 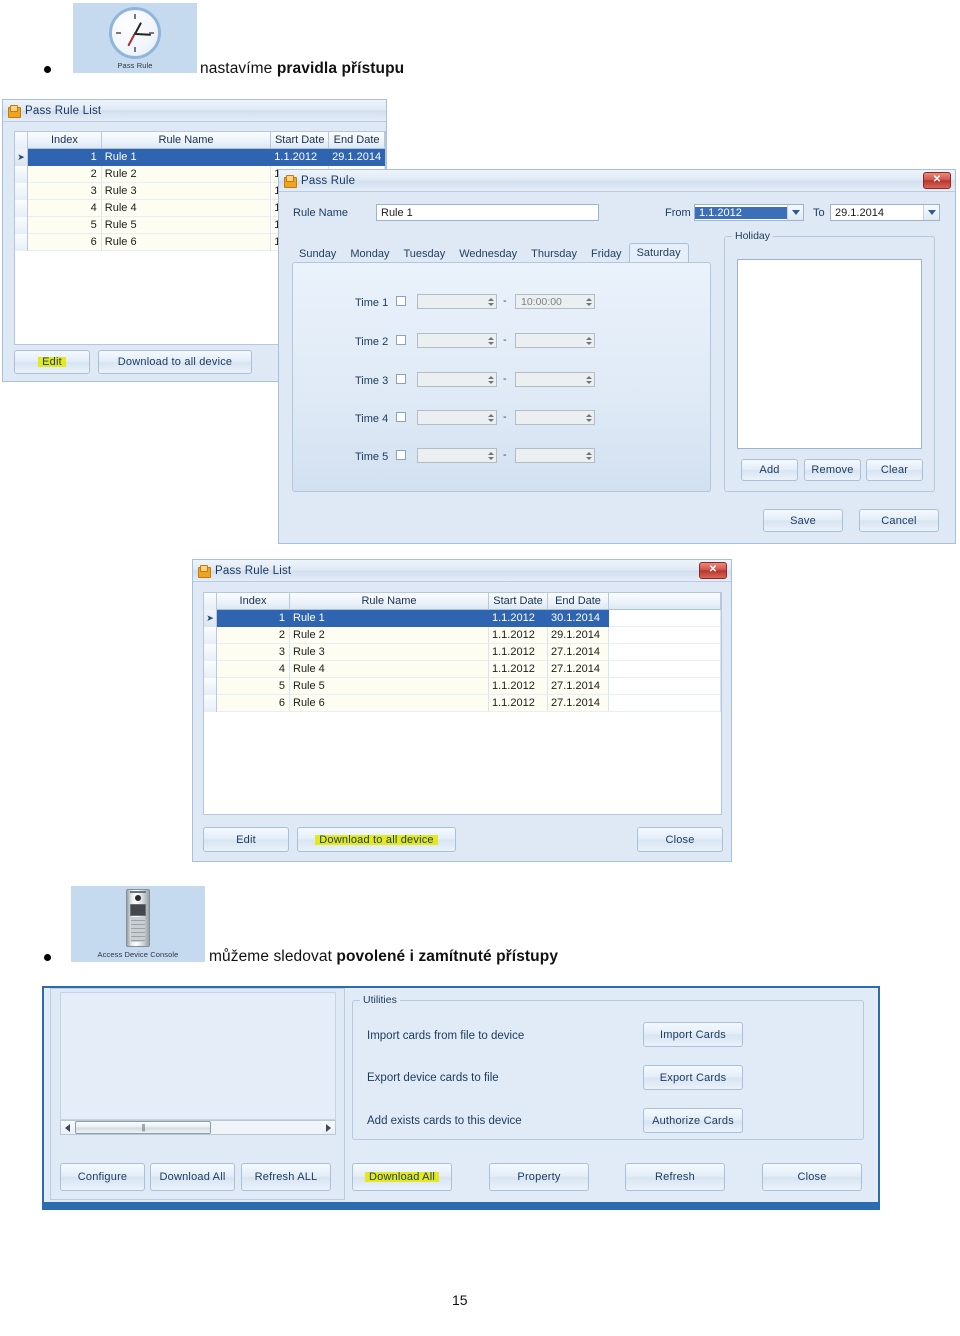 I want to click on table-row: 6 Rule 6 1.1.2012 27.1.2014, so click(x=462, y=703).